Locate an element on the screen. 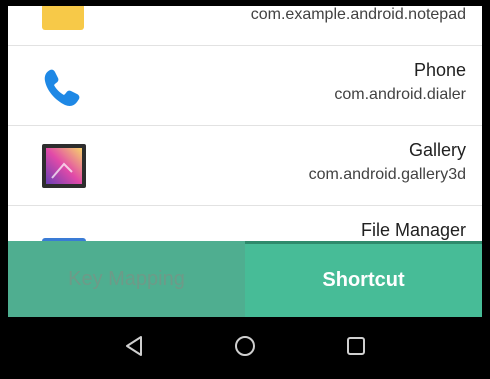 This screenshot has height=379, width=490. folder-icon is located at coordinates (64, 232).